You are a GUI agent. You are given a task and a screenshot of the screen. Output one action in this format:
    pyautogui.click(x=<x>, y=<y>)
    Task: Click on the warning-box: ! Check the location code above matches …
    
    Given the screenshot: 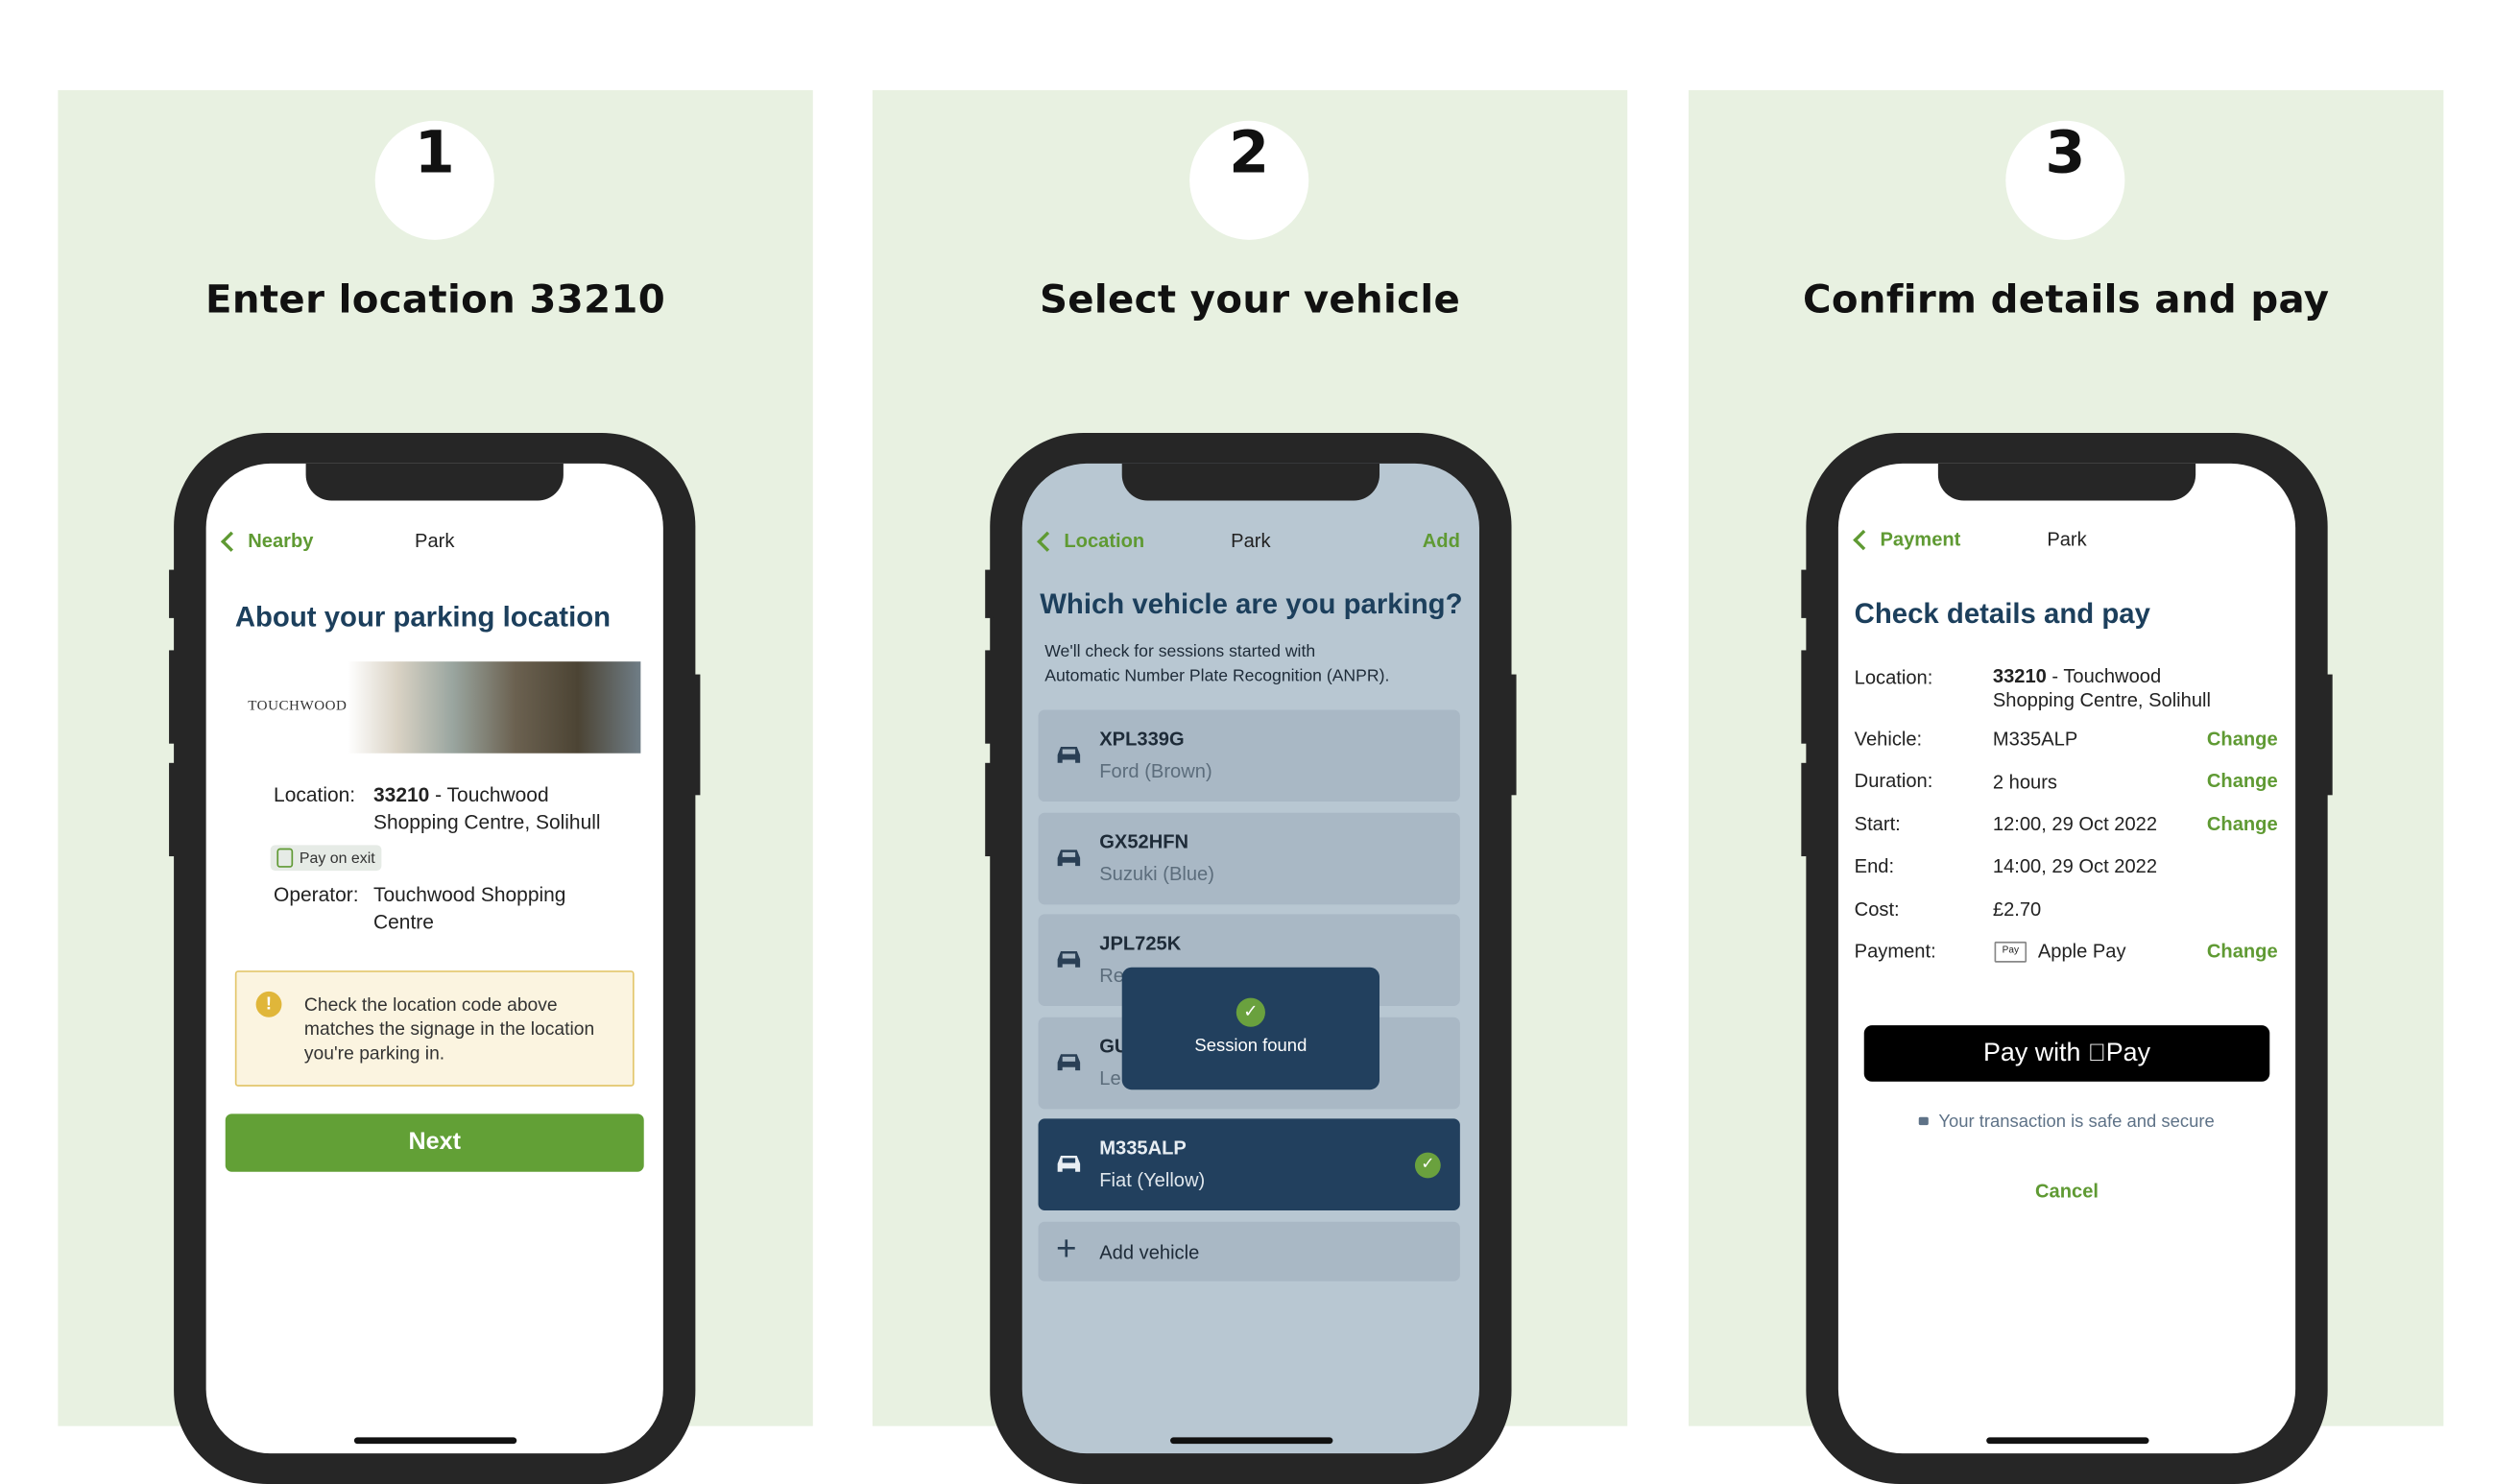 What is the action you would take?
    pyautogui.click(x=434, y=1028)
    